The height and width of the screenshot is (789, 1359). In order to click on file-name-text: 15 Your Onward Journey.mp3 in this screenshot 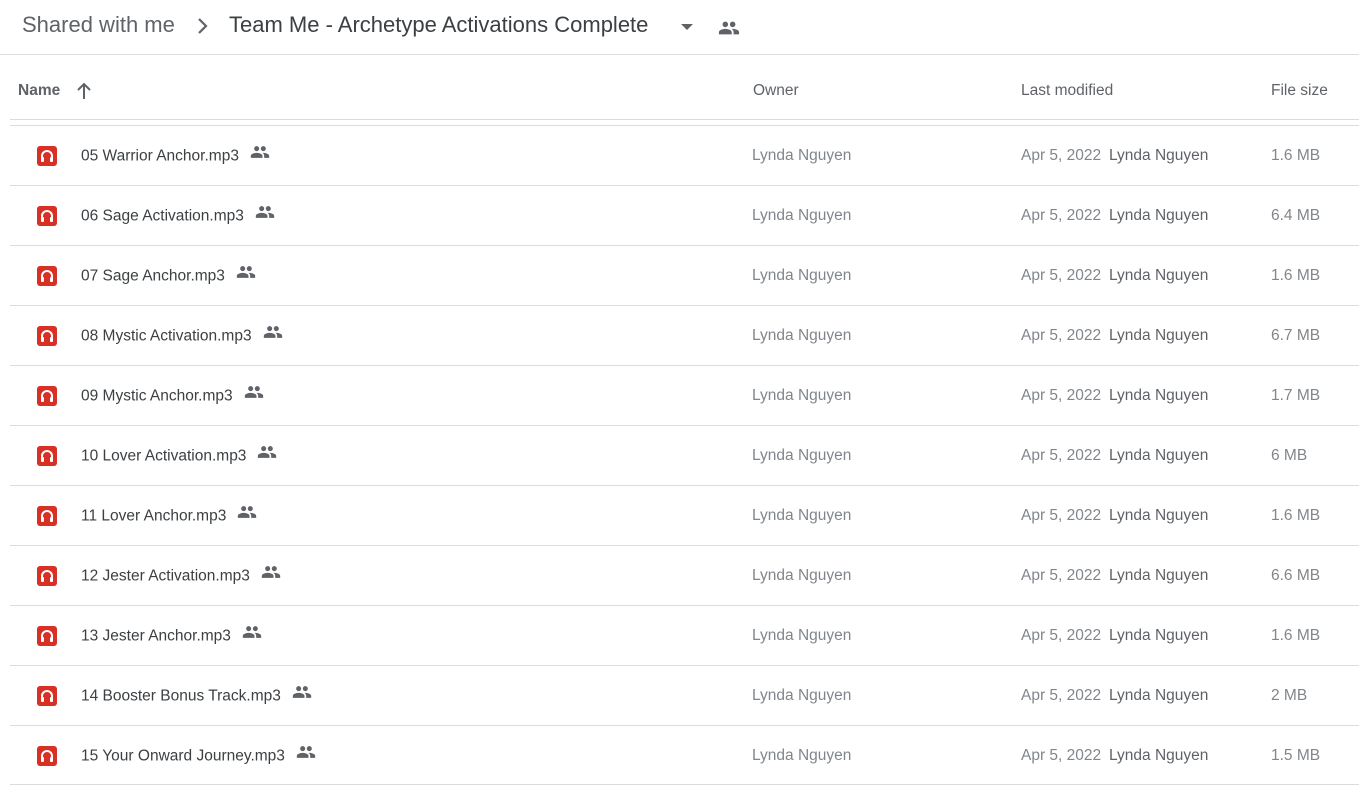, I will do `click(183, 756)`.